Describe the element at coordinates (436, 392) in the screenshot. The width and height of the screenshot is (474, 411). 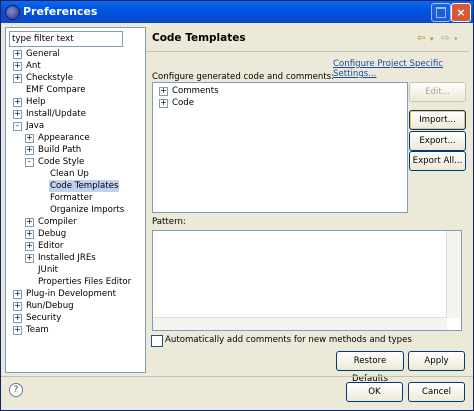
I see `cancel-button: Cancel` at that location.